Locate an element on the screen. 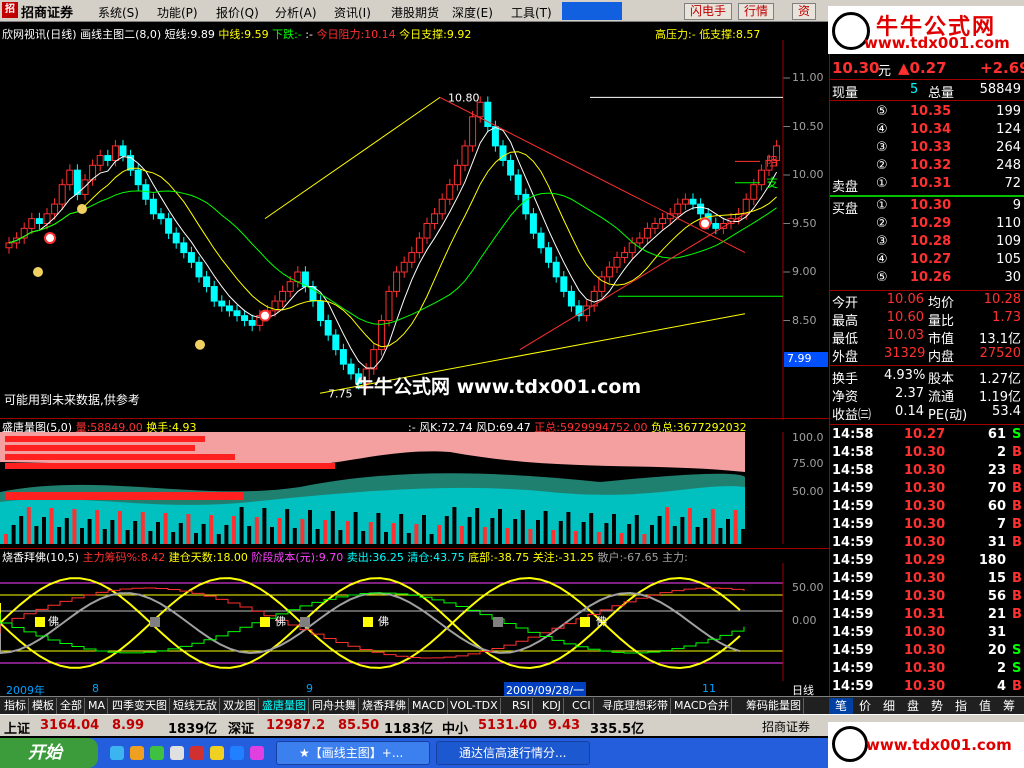 The height and width of the screenshot is (768, 1024). indicator-tab: 双龙图 is located at coordinates (240, 706).